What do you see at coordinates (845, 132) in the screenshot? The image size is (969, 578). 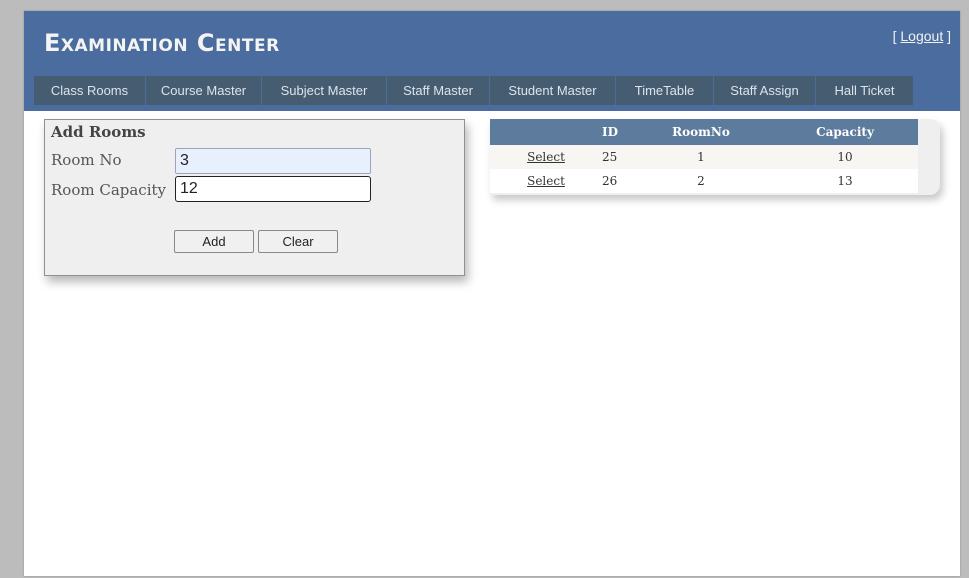 I see `grid-header-capacity: Capacity` at bounding box center [845, 132].